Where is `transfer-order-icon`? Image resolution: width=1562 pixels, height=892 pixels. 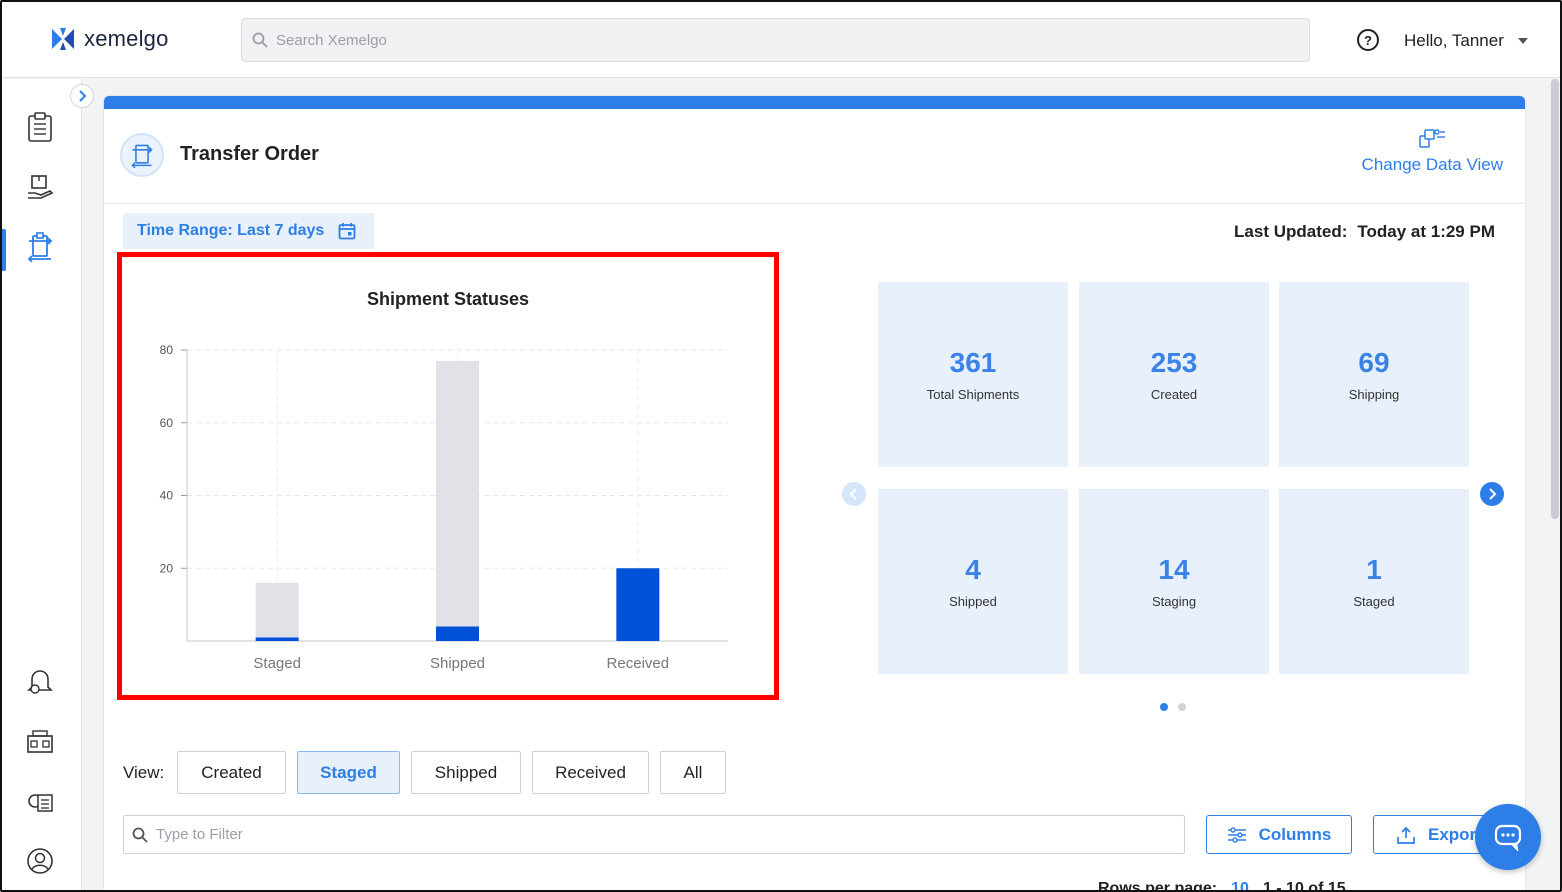
transfer-order-icon is located at coordinates (40, 247).